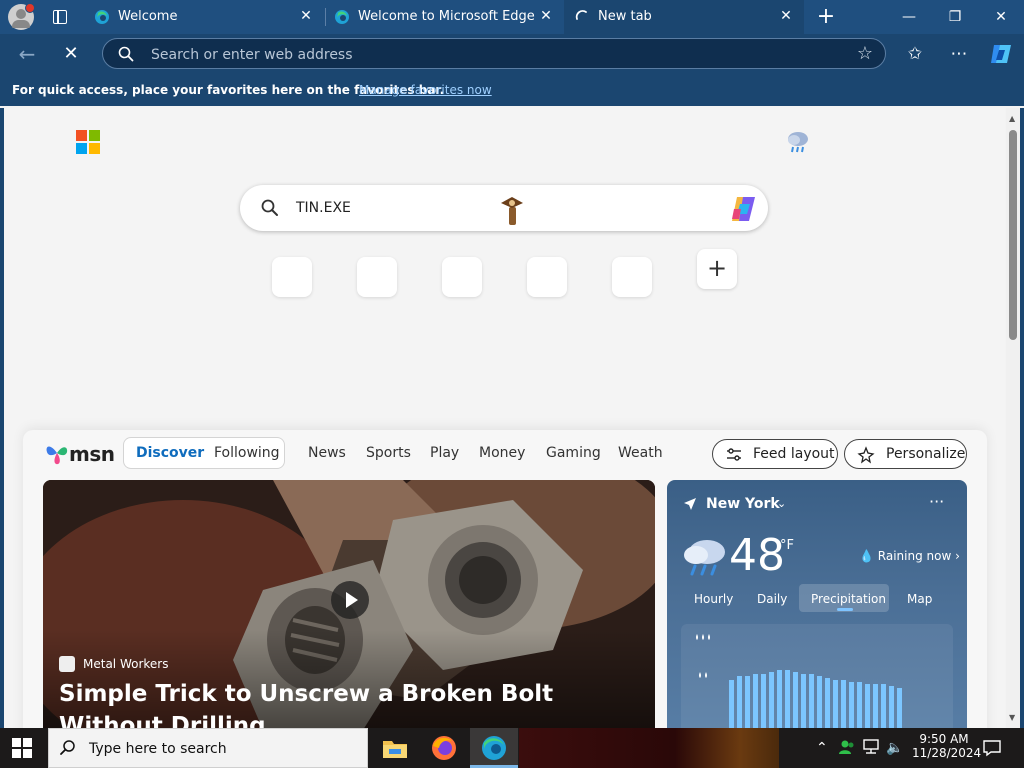 The width and height of the screenshot is (1024, 768). I want to click on feed-layout-label: Feed layout, so click(794, 454).